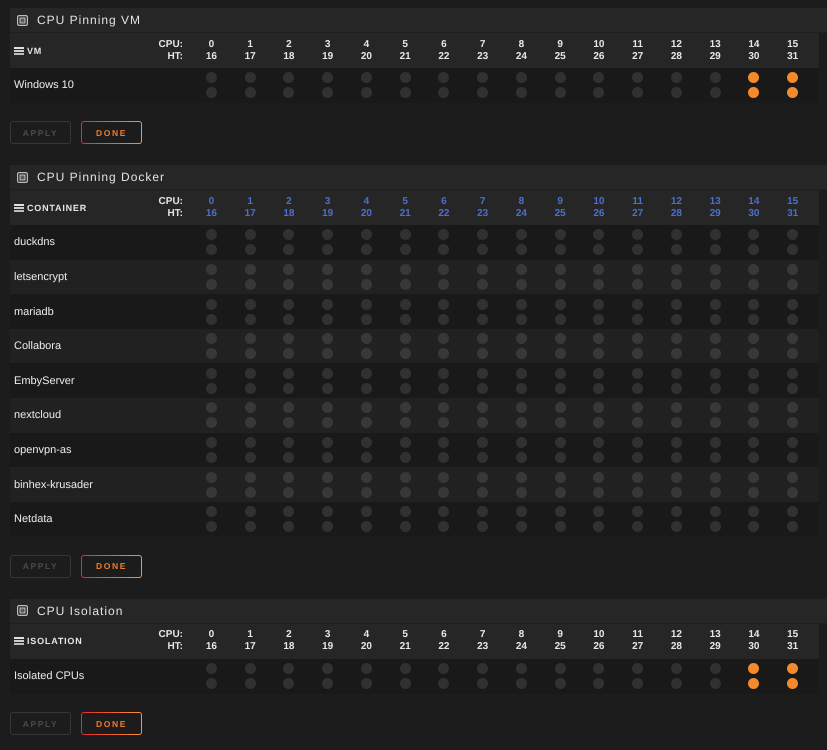  I want to click on ht-number: 30, so click(754, 214).